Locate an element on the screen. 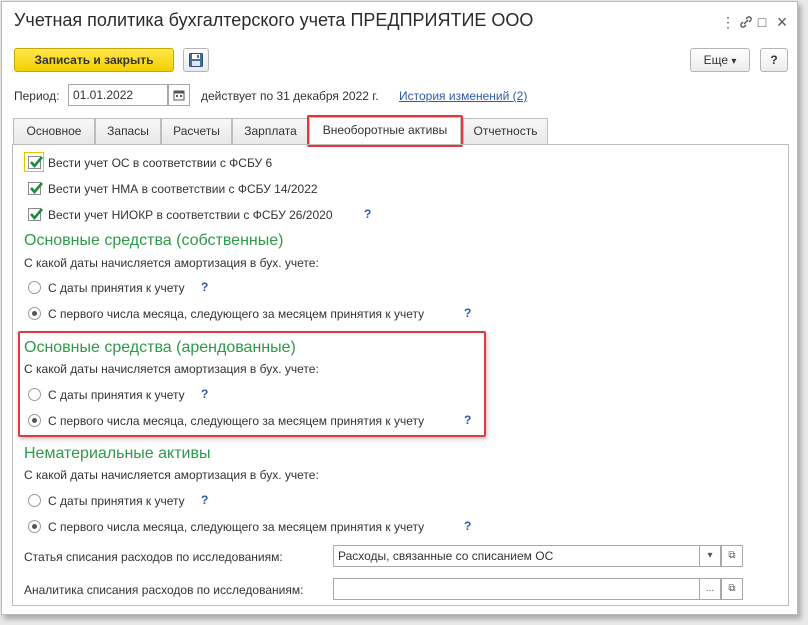 The height and width of the screenshot is (625, 808). checkbox-fsbu26 is located at coordinates (35, 214).